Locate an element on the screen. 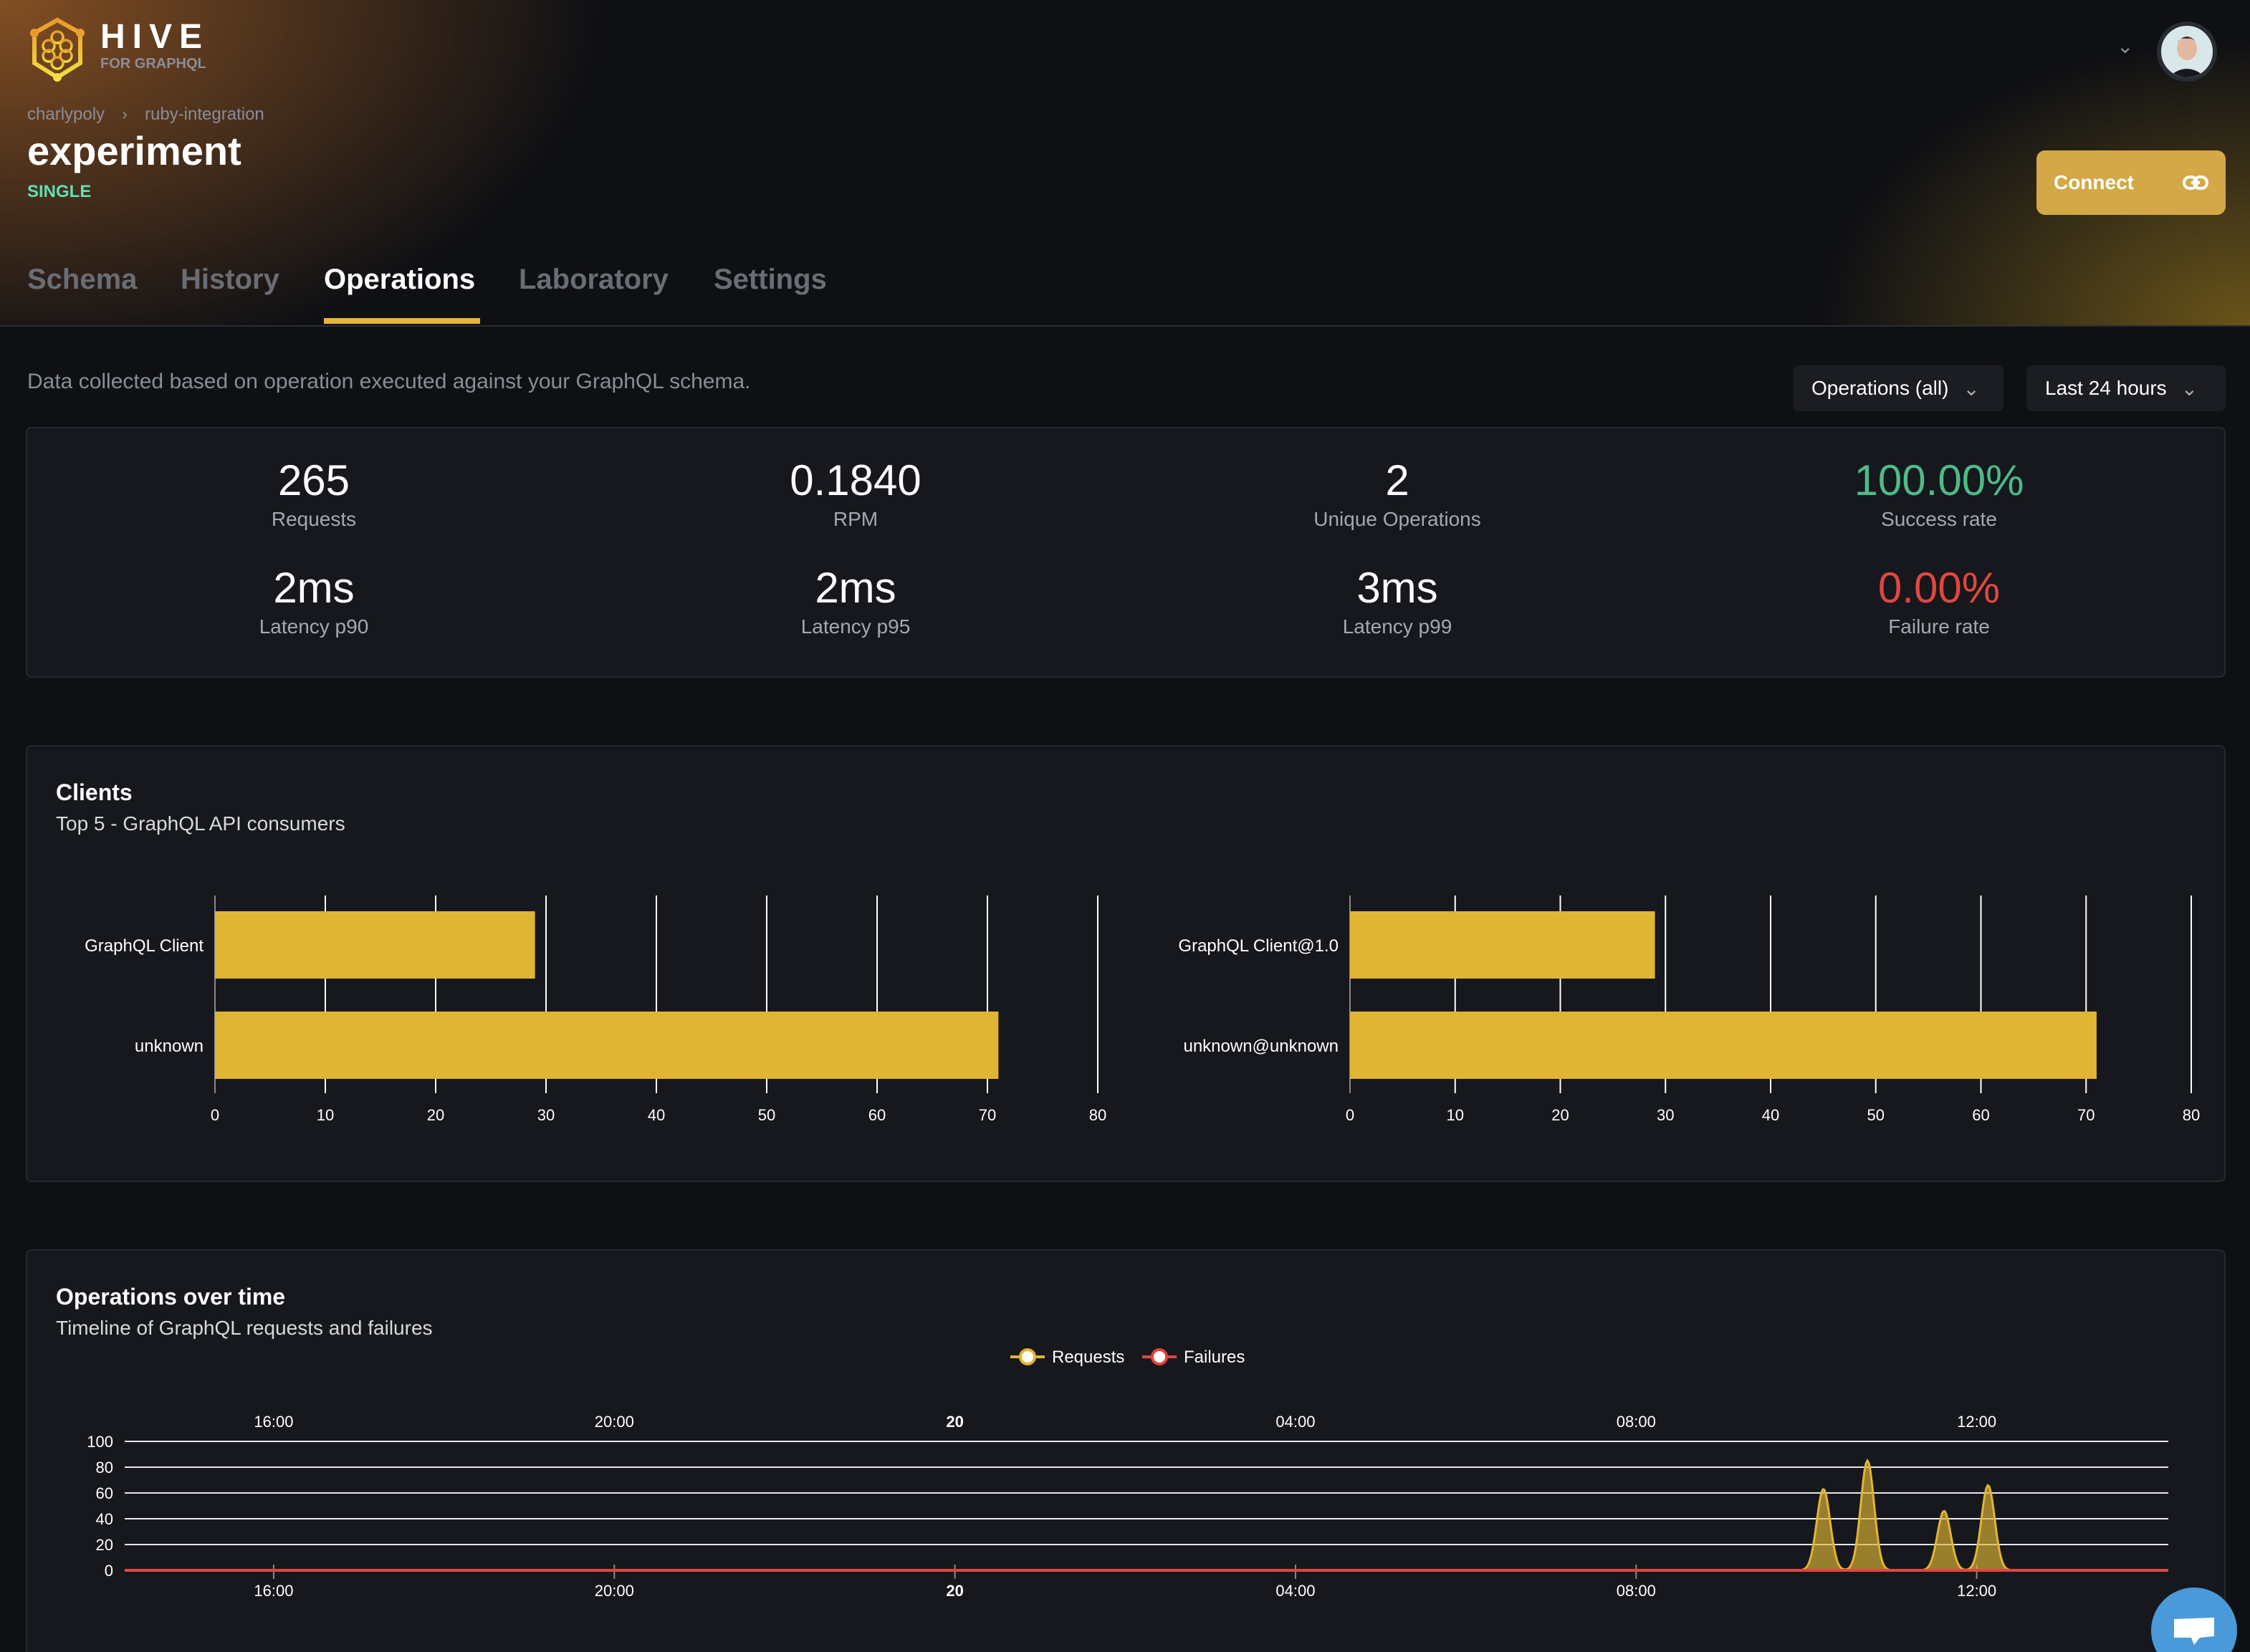 Image resolution: width=2250 pixels, height=1652 pixels. active-tab-indicator is located at coordinates (402, 321).